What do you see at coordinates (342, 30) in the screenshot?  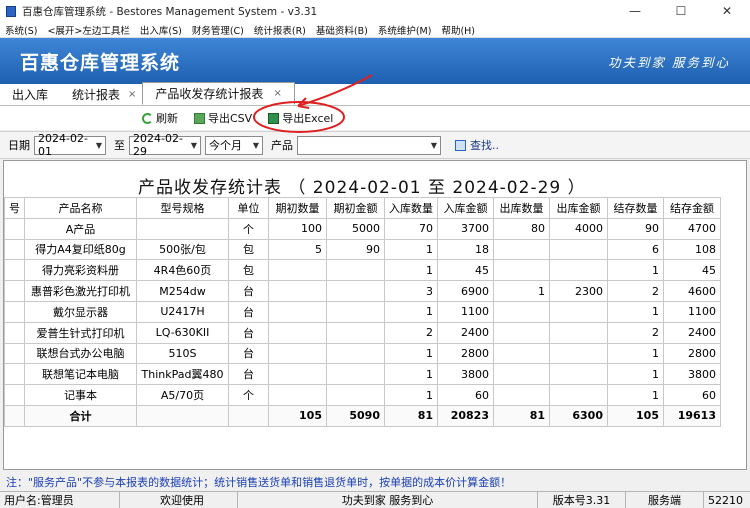 I see `menu-basic-data: 基础资料(B)` at bounding box center [342, 30].